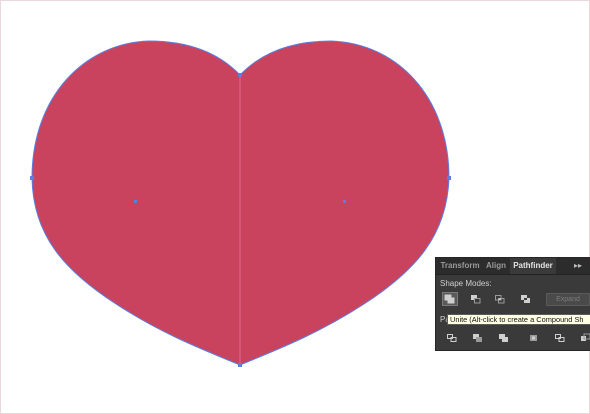  I want to click on anchor-point-top, so click(240, 75).